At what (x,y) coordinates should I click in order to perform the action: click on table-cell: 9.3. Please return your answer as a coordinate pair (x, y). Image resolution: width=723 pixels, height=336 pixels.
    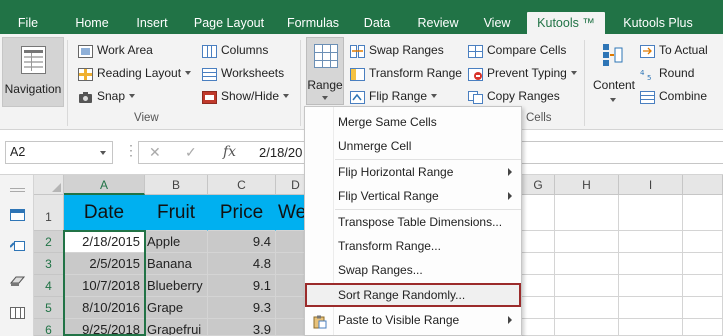
    Looking at the image, I should click on (242, 308).